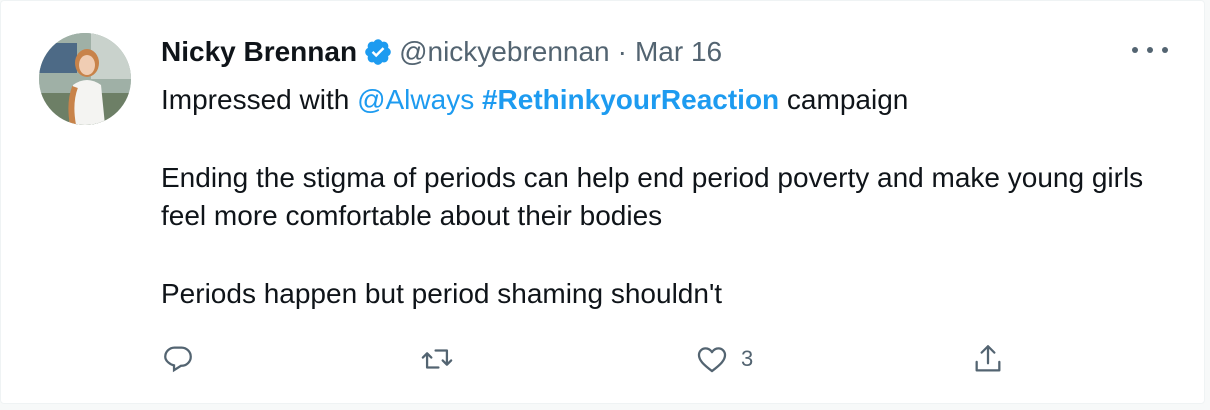 The width and height of the screenshot is (1210, 410). I want to click on like-button: 3, so click(724, 359).